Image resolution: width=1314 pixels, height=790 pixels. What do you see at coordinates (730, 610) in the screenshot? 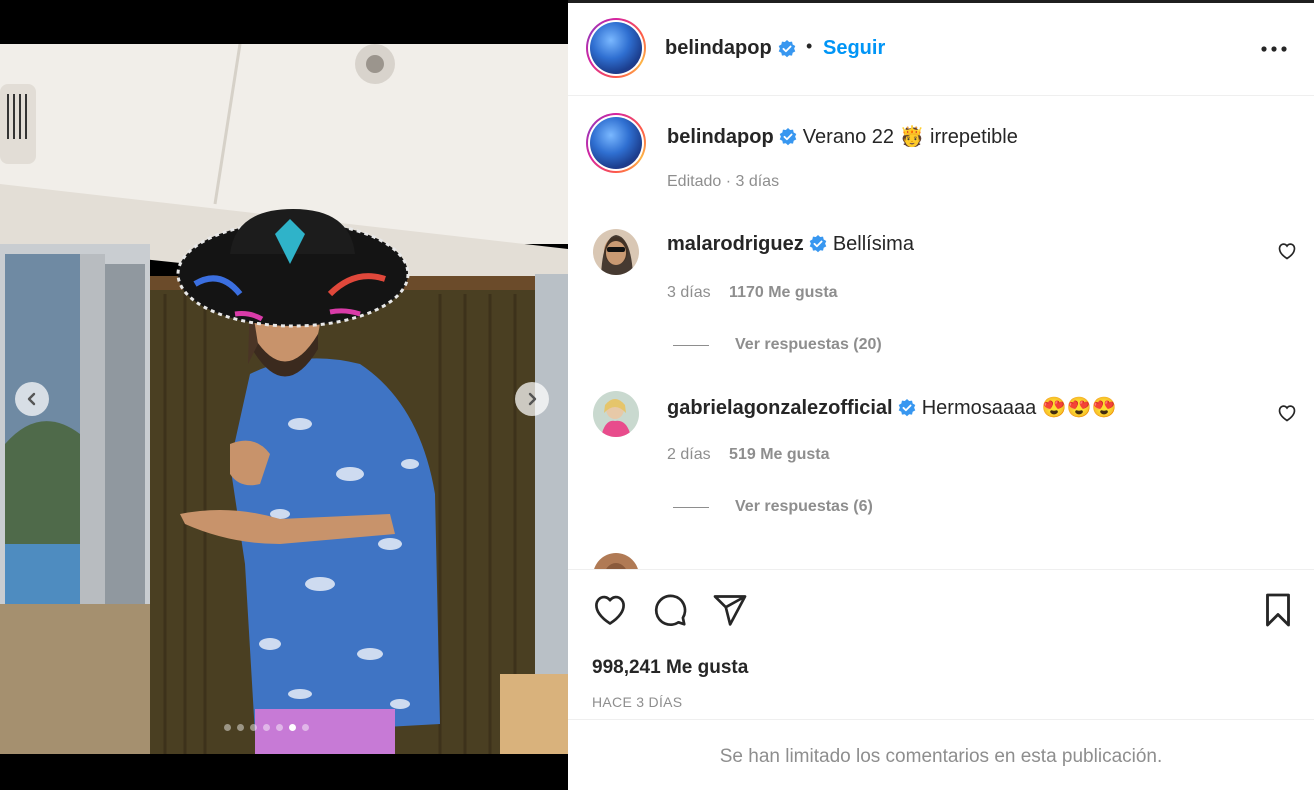
I see `share-icon` at bounding box center [730, 610].